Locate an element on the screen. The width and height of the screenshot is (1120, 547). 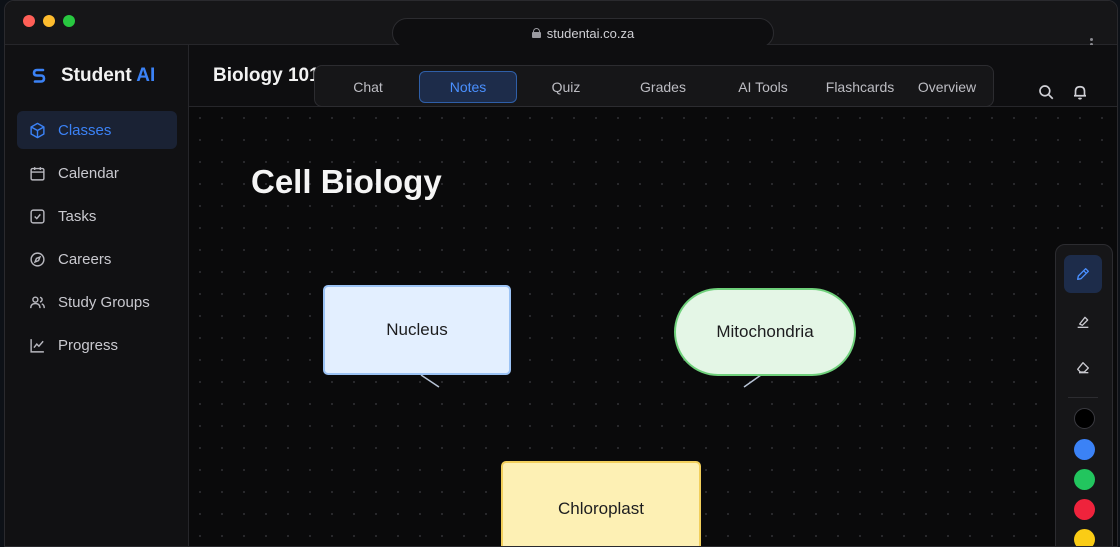
pencil-icon is located at coordinates (1083, 274).